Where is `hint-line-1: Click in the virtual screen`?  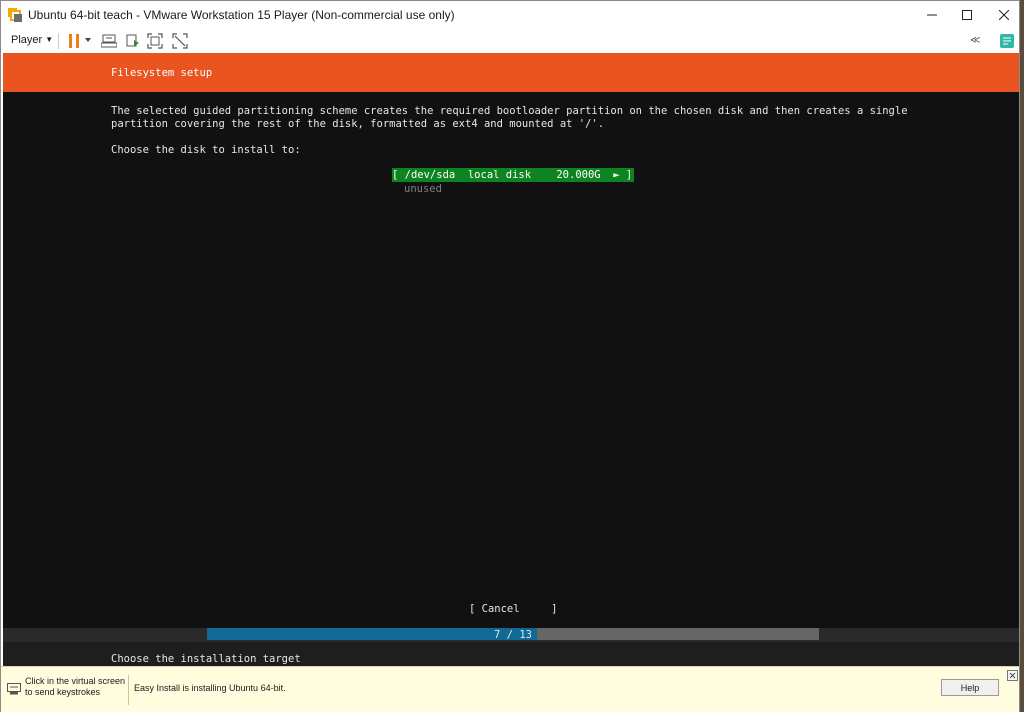
hint-line-1: Click in the virtual screen is located at coordinates (75, 681).